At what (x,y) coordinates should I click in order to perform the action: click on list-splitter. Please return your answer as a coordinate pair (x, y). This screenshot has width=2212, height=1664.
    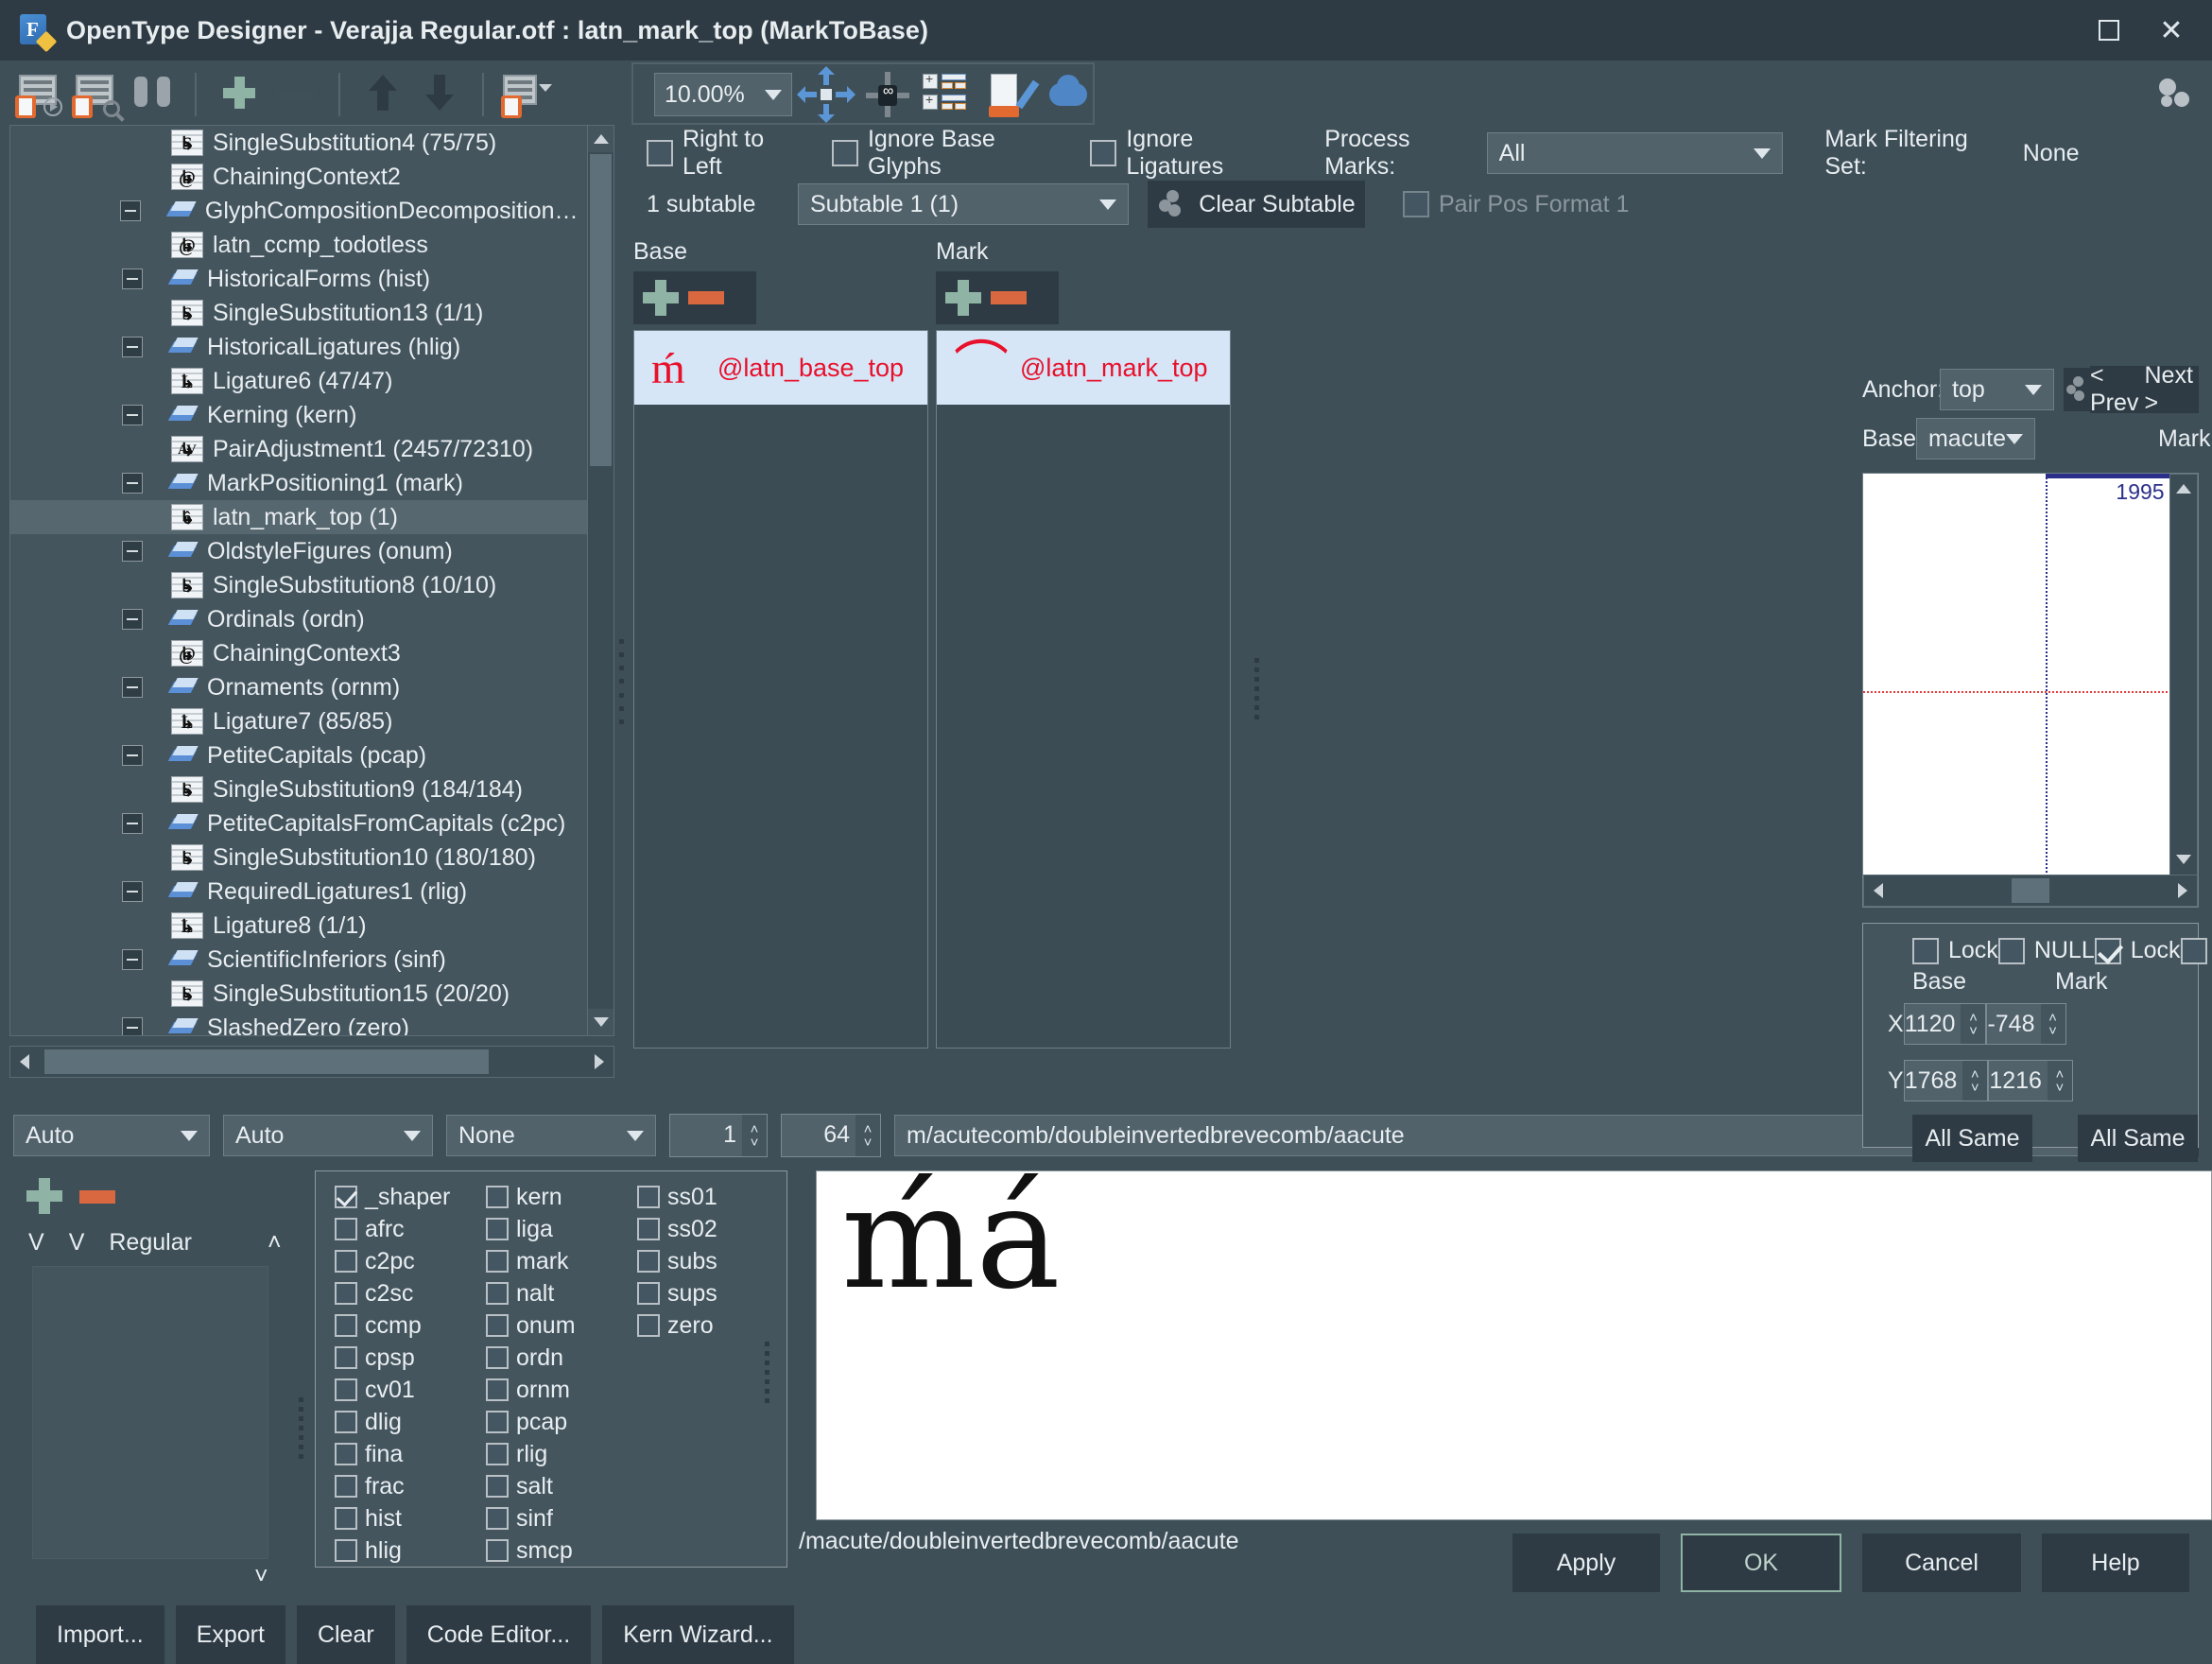
    Looking at the image, I should click on (1256, 688).